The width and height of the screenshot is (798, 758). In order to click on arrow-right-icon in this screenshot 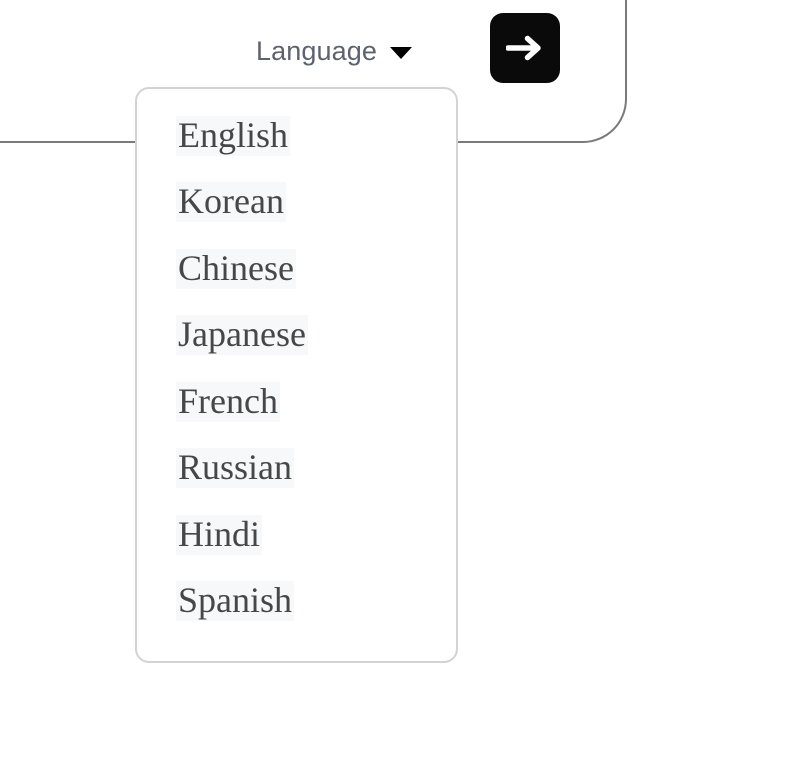, I will do `click(525, 48)`.